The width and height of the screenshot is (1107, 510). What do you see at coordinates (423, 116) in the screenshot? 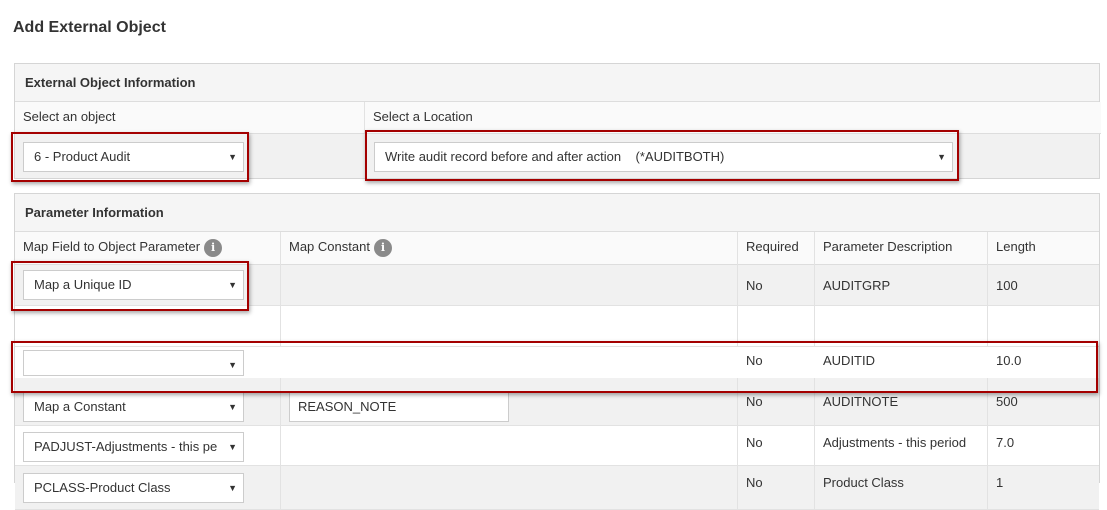
I see `location-label: Select a Location` at bounding box center [423, 116].